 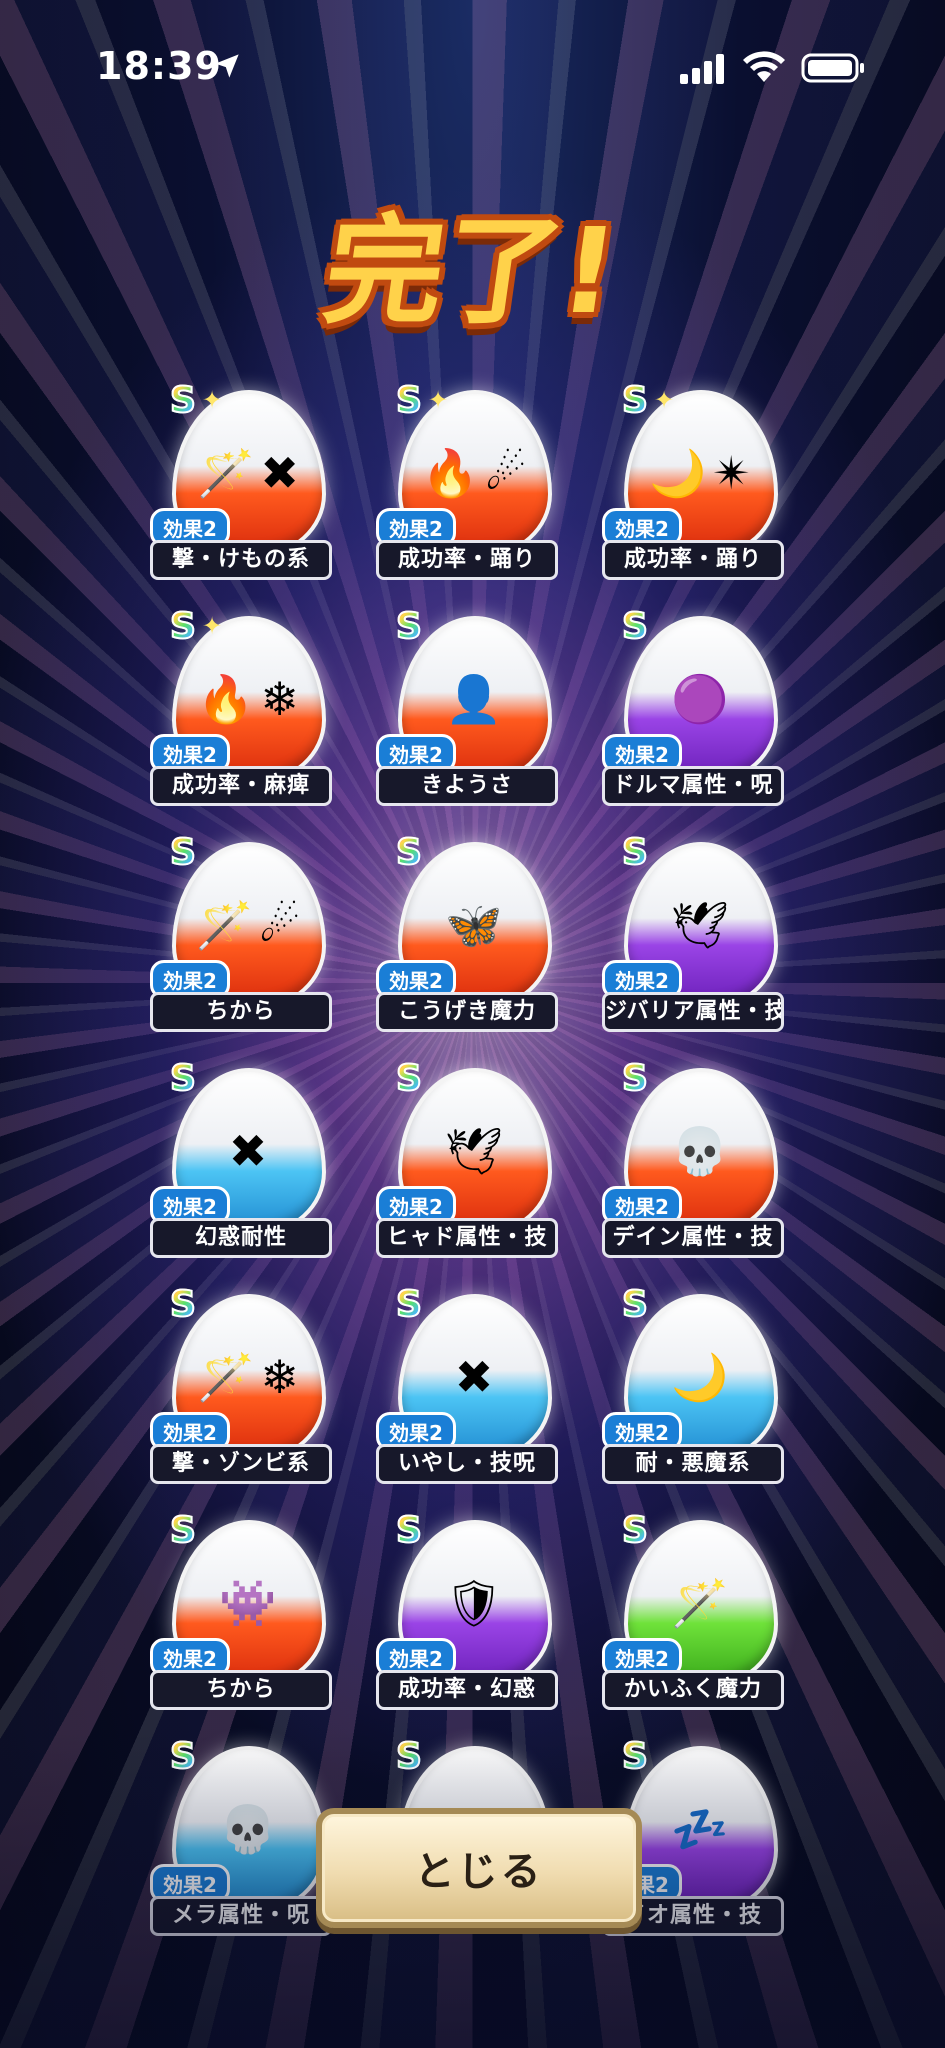 I want to click on result-card: S 🌙 効果2 耐・悪魔系, so click(x=697, y=1383).